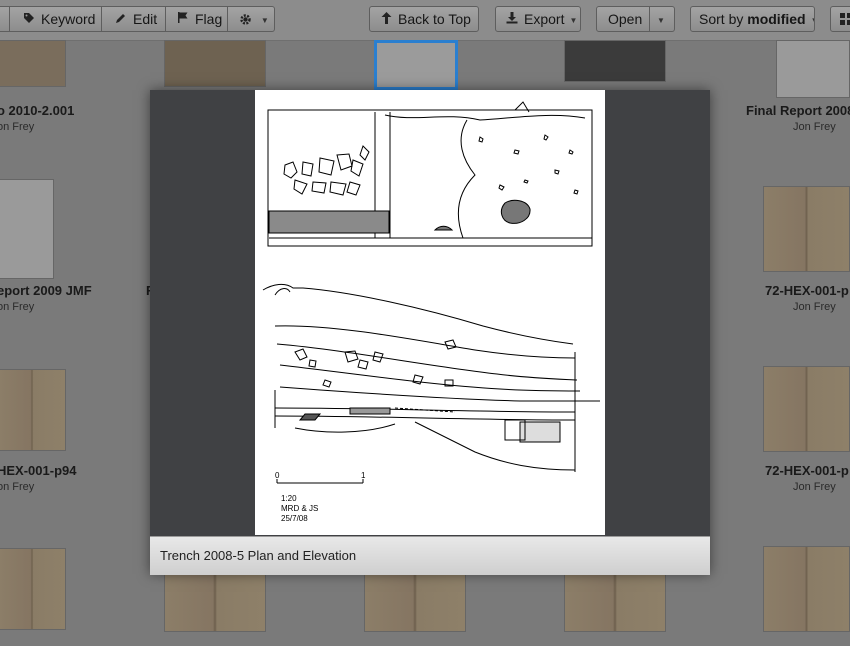 The image size is (850, 646). I want to click on back-to-top-button: Back to Top, so click(424, 19).